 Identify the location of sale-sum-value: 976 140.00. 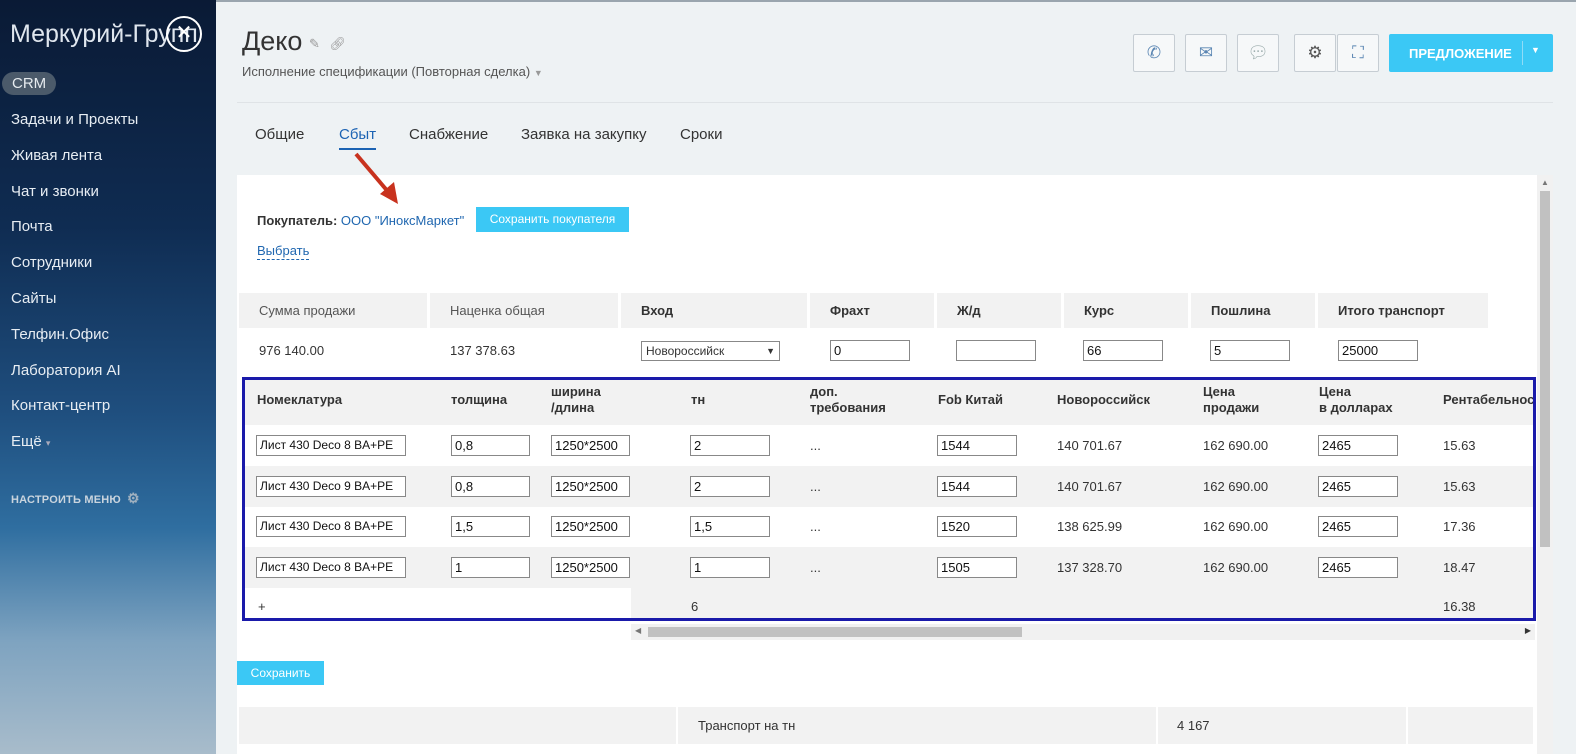
(292, 350).